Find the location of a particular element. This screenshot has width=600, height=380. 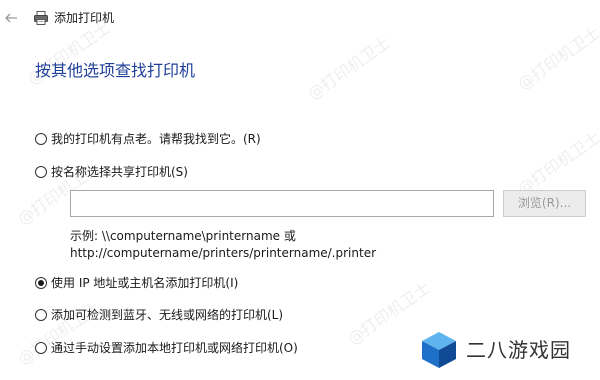

cube-logo-icon is located at coordinates (439, 350).